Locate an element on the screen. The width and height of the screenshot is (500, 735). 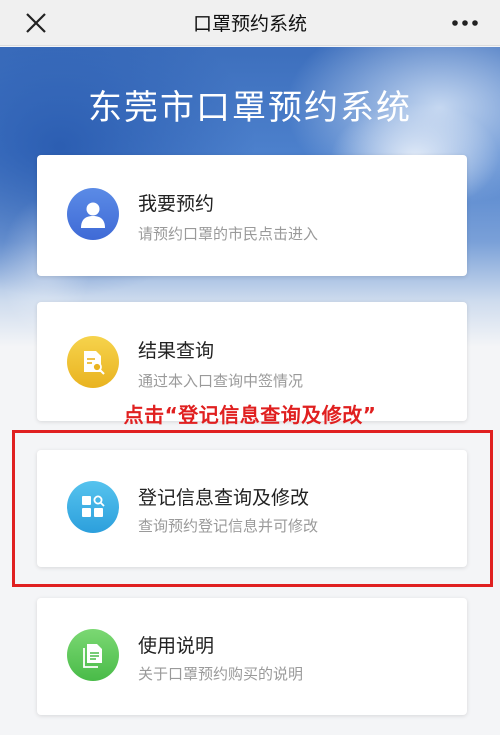
document-icon is located at coordinates (93, 655).